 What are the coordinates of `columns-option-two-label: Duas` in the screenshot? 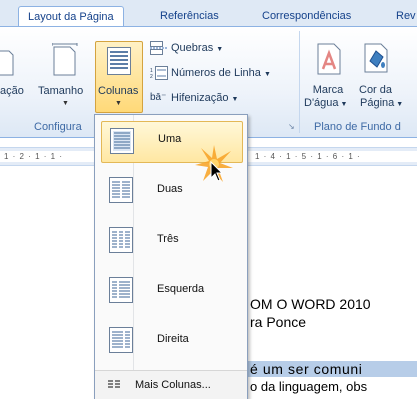 It's located at (170, 189).